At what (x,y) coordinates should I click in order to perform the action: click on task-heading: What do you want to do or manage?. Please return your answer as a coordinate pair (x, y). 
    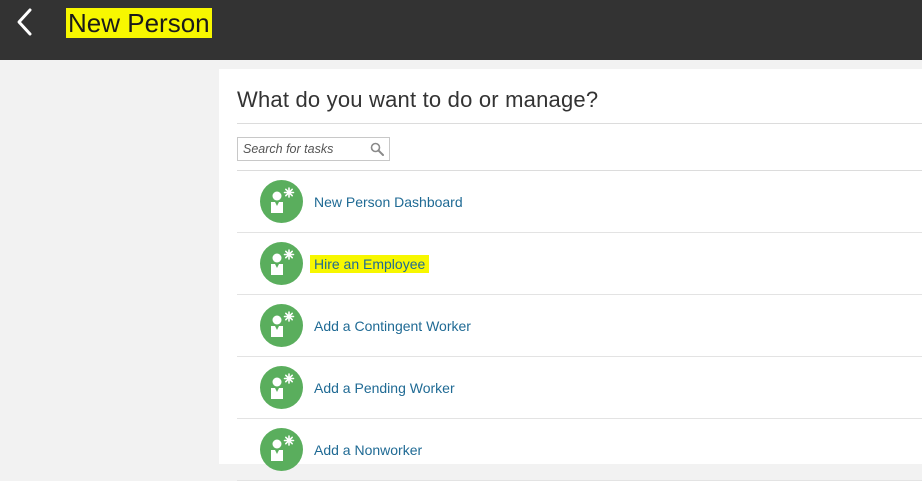
    Looking at the image, I should click on (418, 99).